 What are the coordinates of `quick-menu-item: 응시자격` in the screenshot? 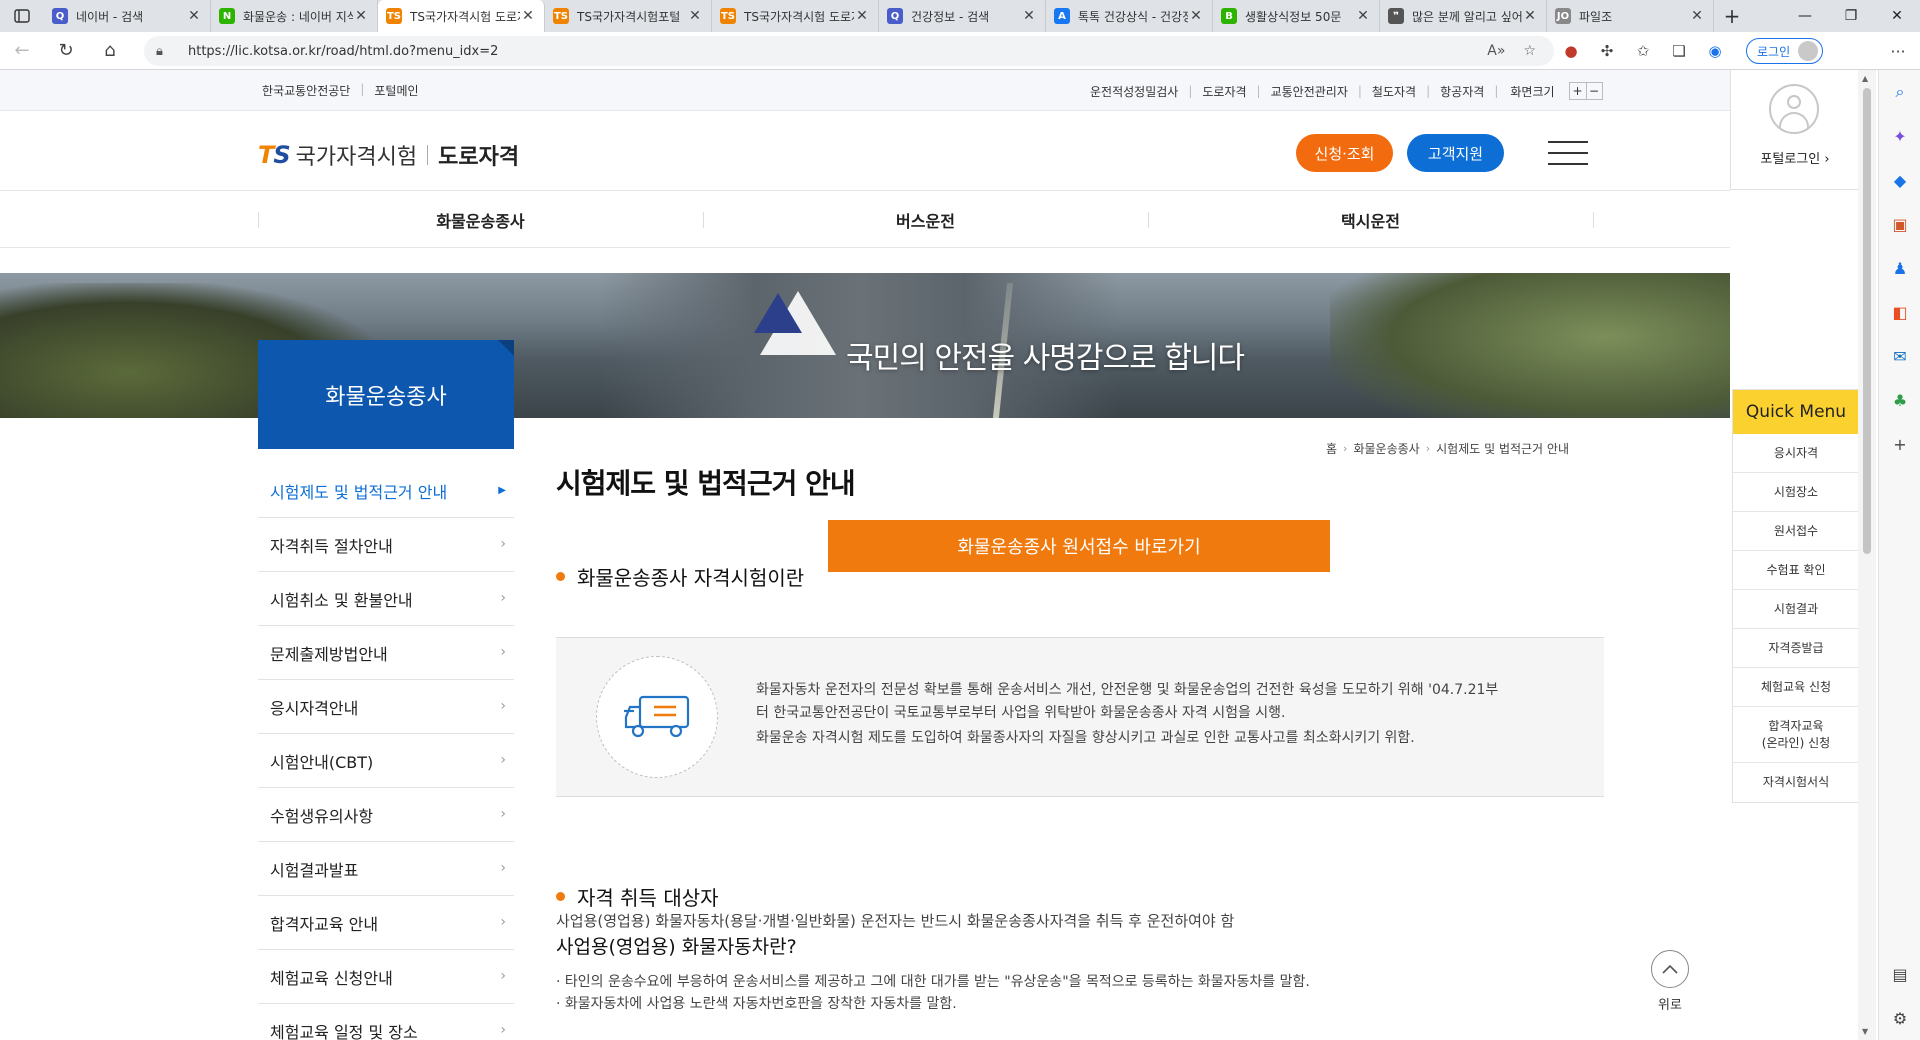 It's located at (1795, 453).